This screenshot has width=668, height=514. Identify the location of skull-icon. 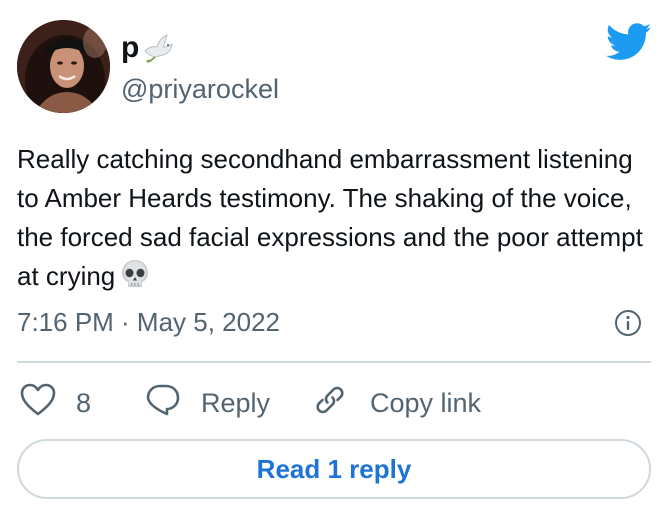
(135, 274).